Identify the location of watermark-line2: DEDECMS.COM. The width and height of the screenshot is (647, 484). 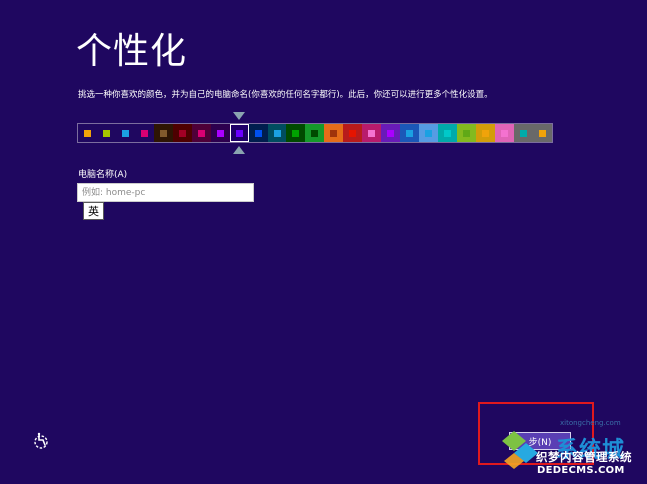
(581, 470).